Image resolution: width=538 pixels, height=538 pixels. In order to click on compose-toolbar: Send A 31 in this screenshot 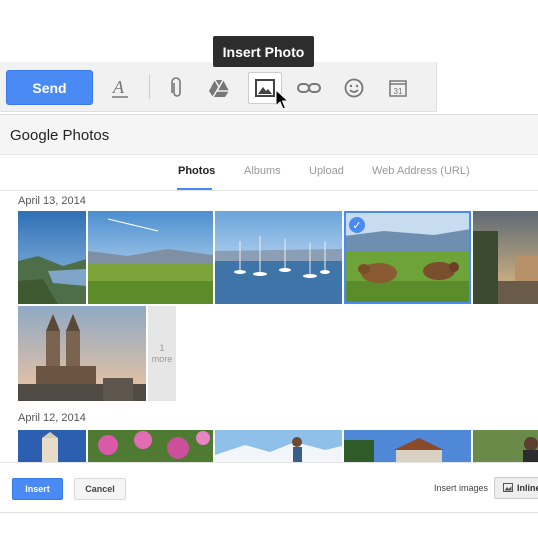, I will do `click(218, 87)`.